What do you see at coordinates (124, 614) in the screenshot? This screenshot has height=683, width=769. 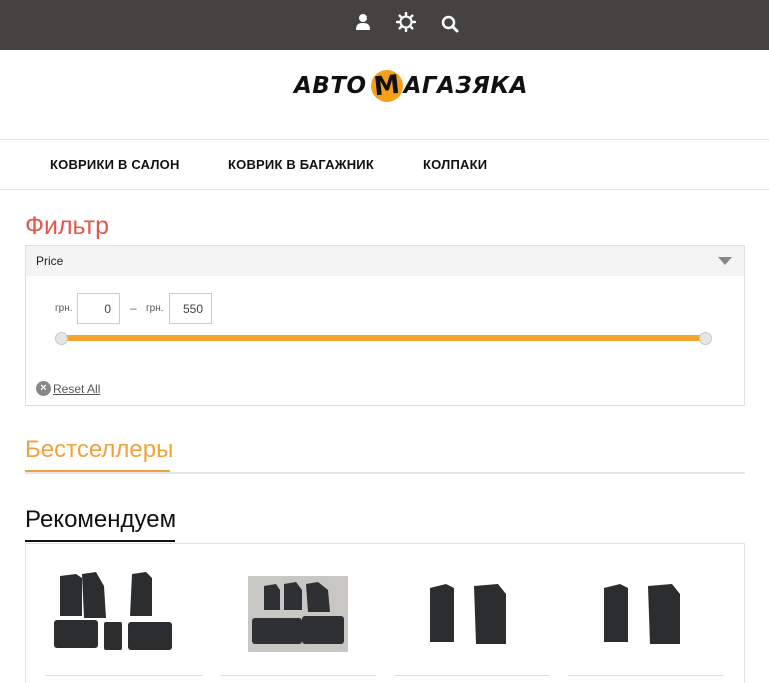 I see `car-mats-set-image` at bounding box center [124, 614].